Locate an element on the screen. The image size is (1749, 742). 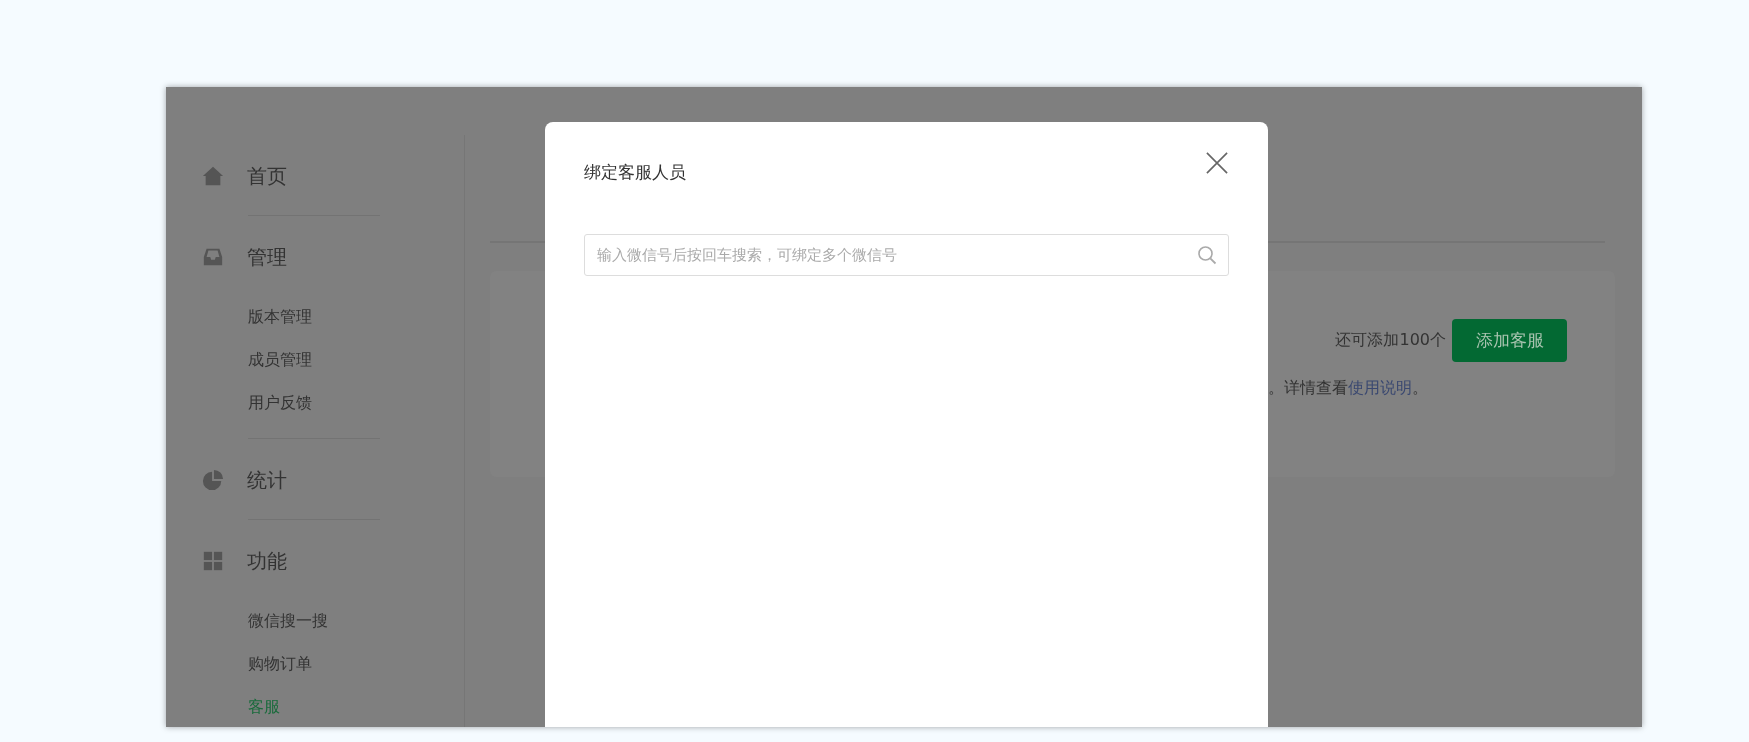
sidebar-section: 首页 is located at coordinates (267, 176).